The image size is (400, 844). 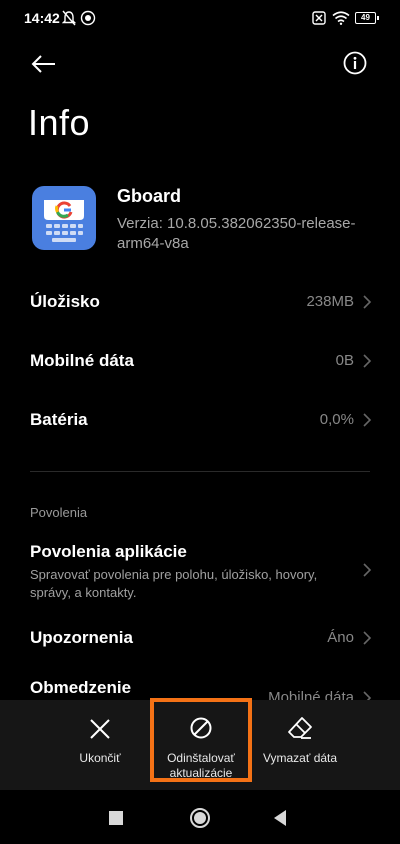 I want to click on navigation-bar, so click(x=200, y=817).